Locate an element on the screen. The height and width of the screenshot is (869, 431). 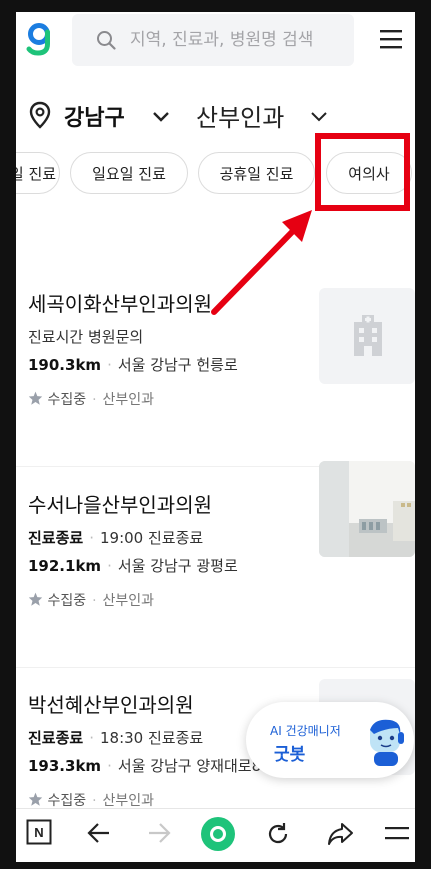
assistant-avatar-icon is located at coordinates (386, 744).